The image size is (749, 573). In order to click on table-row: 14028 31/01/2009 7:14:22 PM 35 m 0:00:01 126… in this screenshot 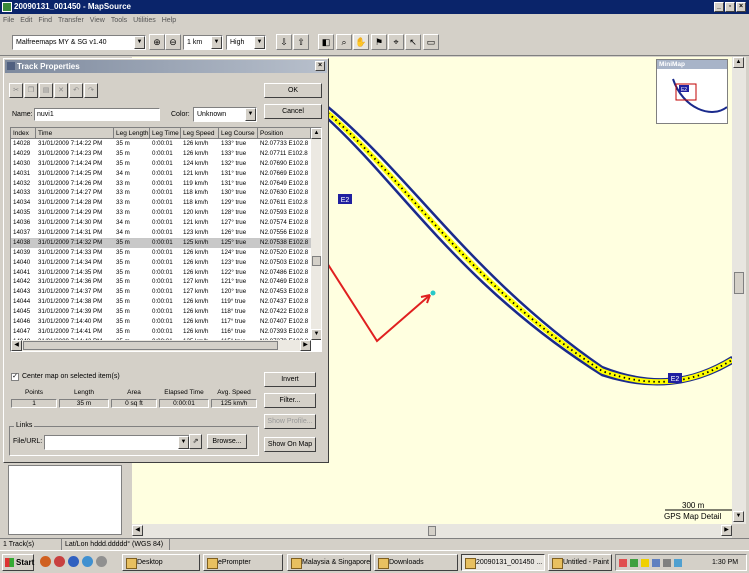, I will do `click(161, 144)`.